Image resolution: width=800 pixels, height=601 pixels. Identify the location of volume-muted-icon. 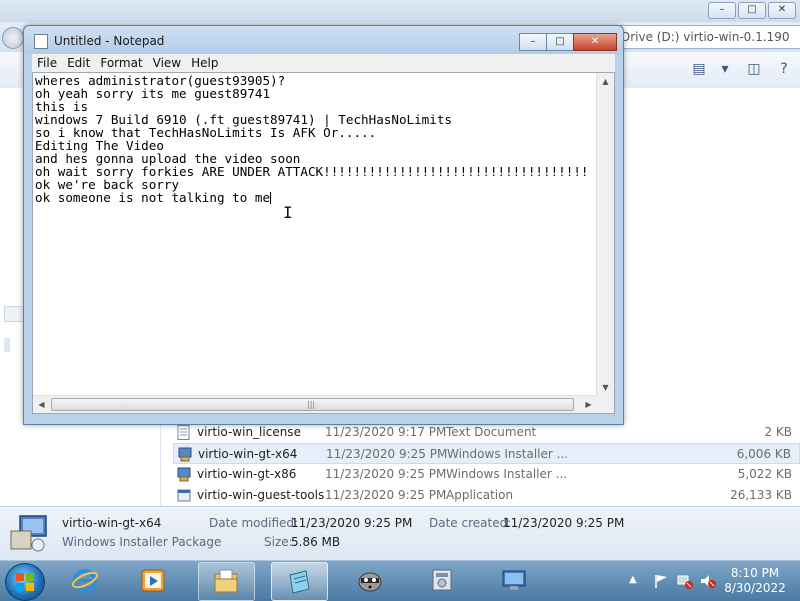
(708, 581).